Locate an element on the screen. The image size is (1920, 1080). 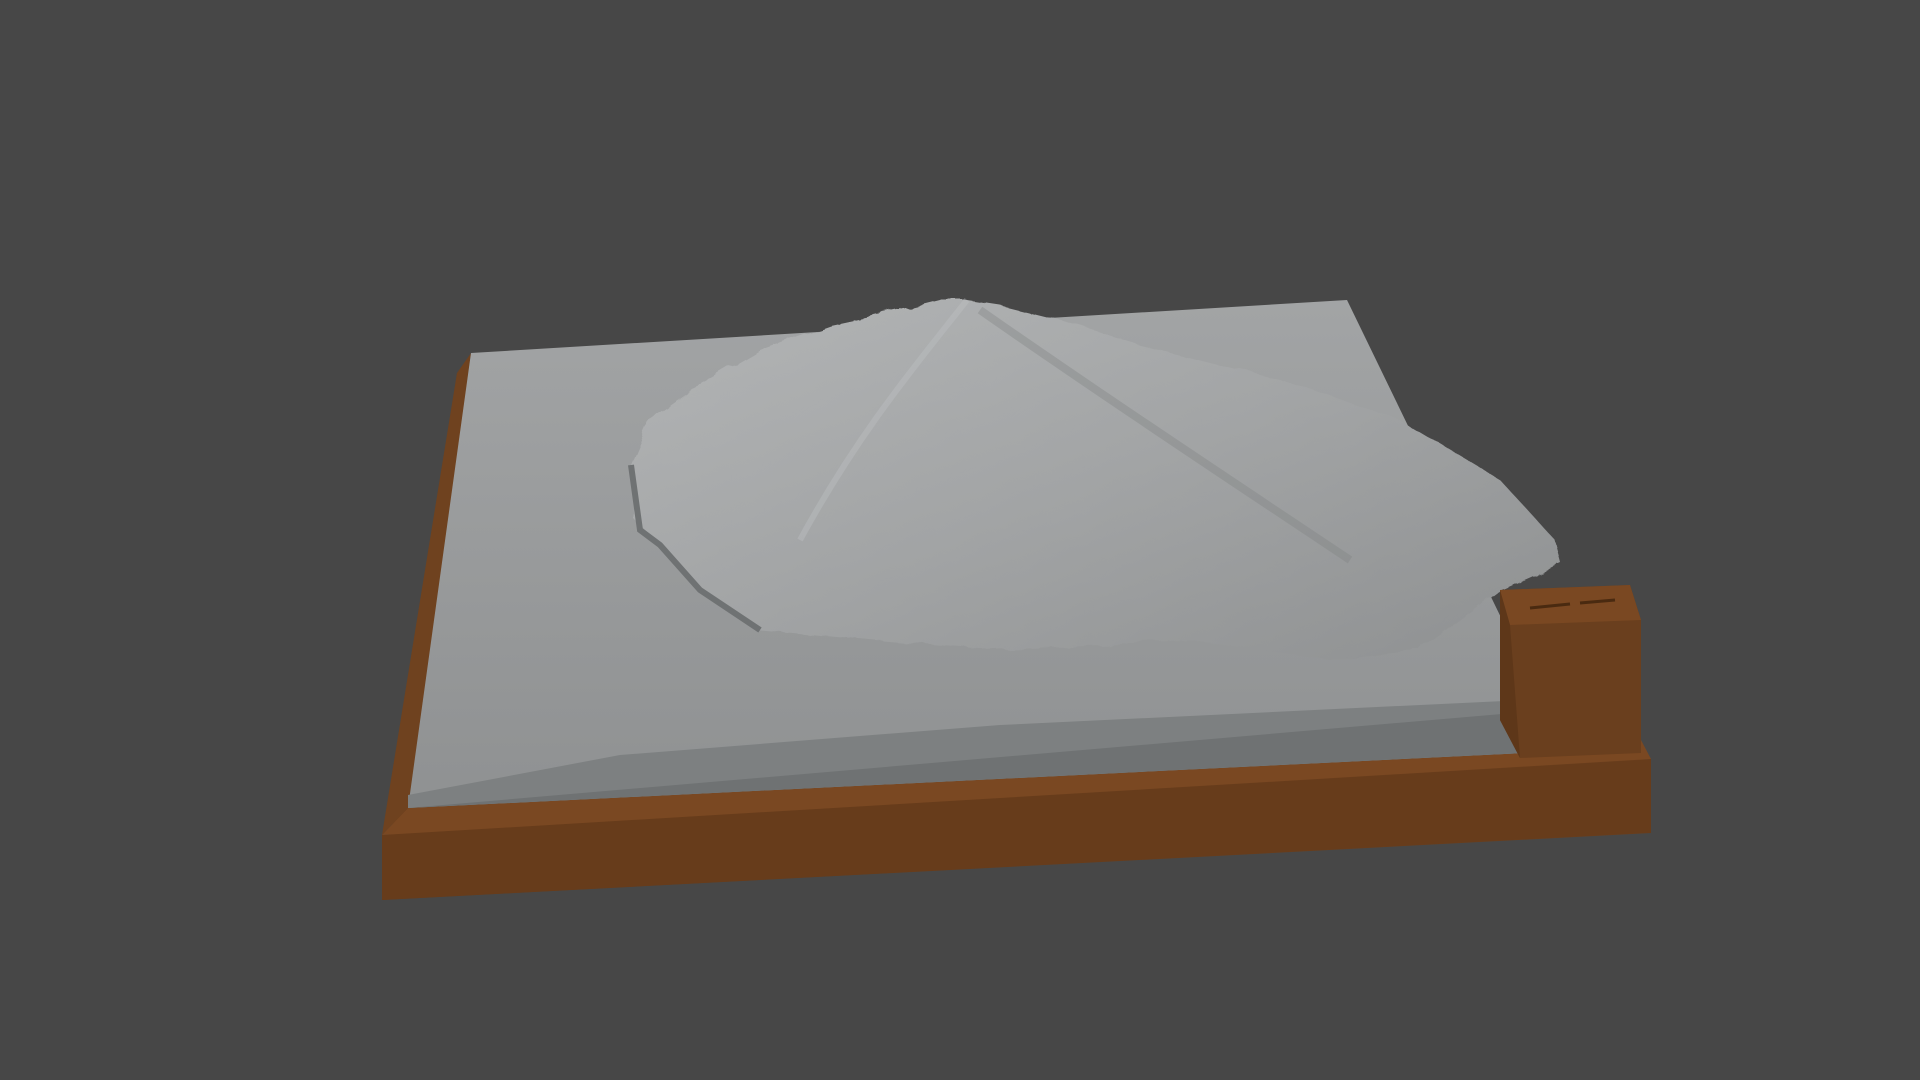
label-block is located at coordinates (1570, 671).